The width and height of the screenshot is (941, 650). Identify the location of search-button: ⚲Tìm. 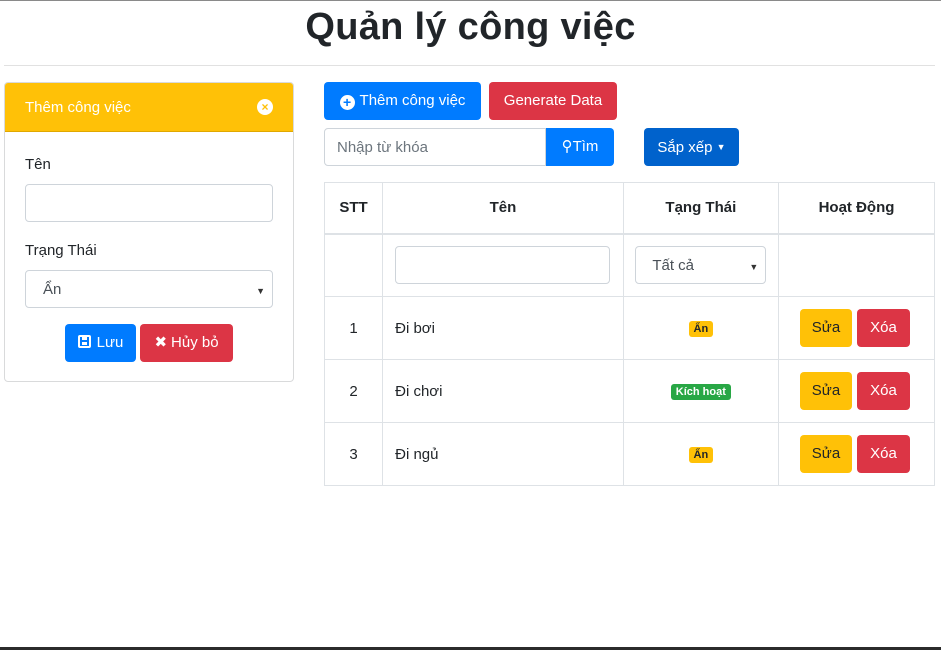
(580, 147).